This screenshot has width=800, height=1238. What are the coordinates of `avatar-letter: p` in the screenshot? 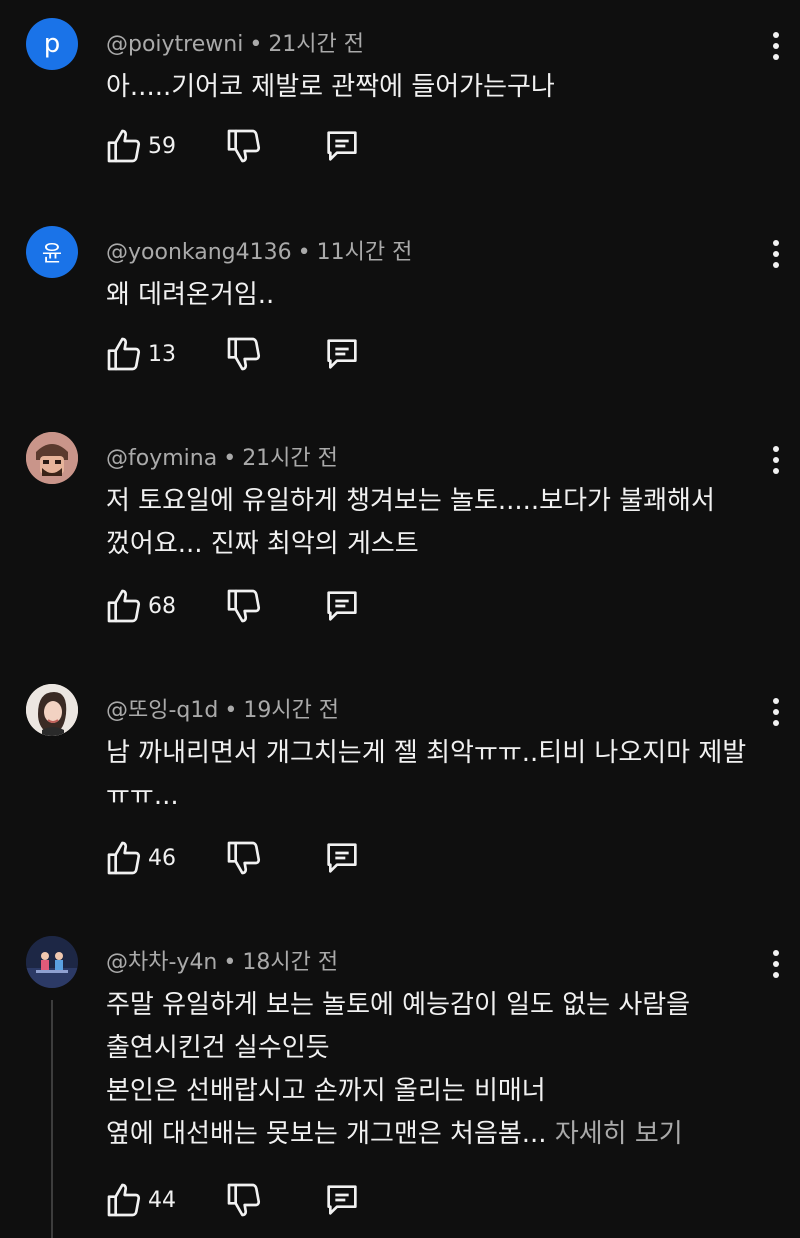 It's located at (52, 44).